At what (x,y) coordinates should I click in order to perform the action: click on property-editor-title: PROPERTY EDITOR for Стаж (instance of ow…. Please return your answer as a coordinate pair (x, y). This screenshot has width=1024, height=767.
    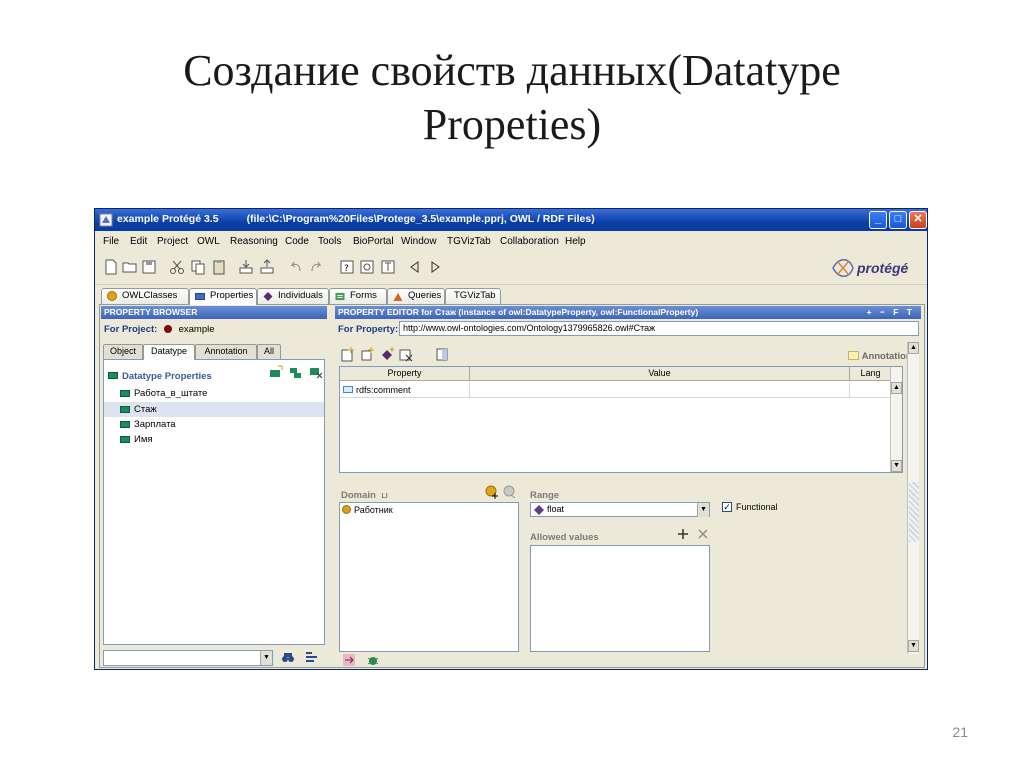
    Looking at the image, I should click on (518, 312).